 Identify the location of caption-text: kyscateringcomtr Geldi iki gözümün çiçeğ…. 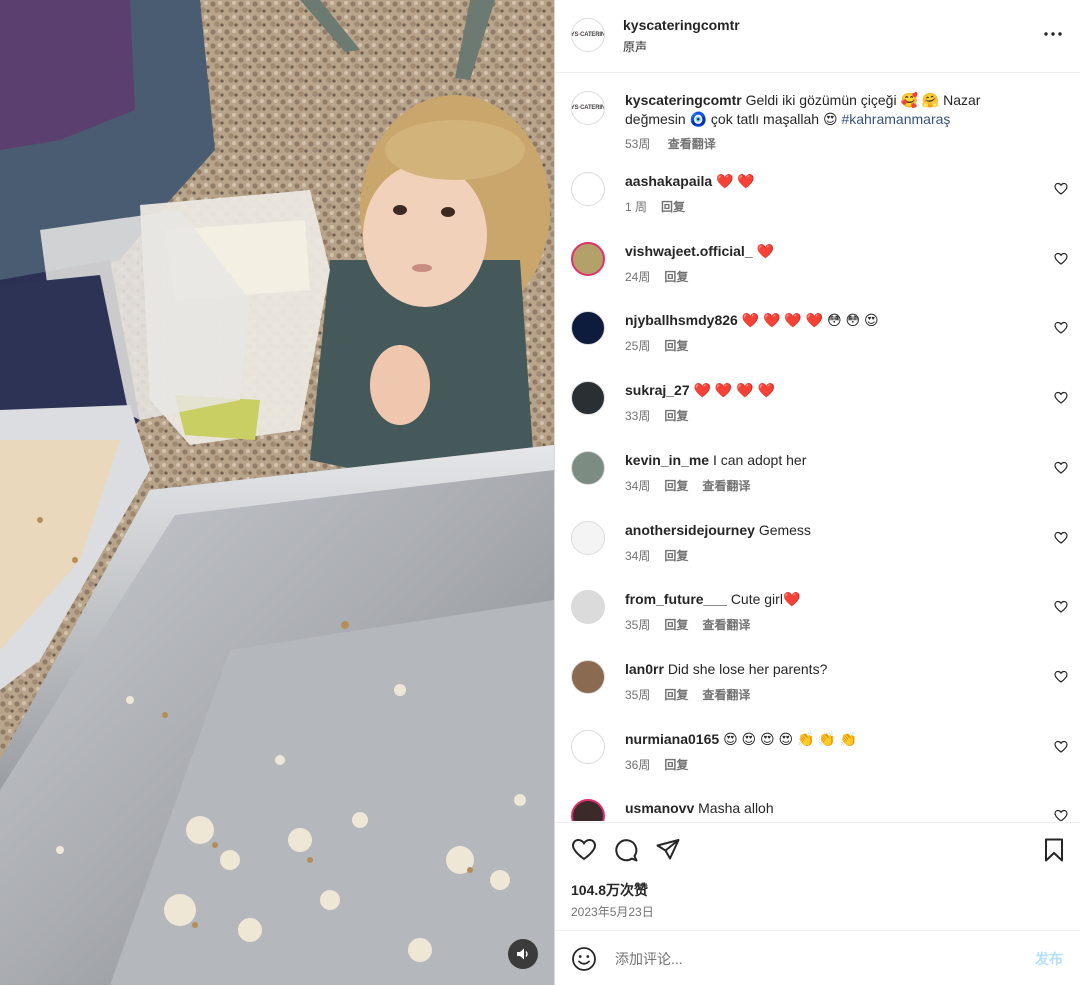
(825, 110).